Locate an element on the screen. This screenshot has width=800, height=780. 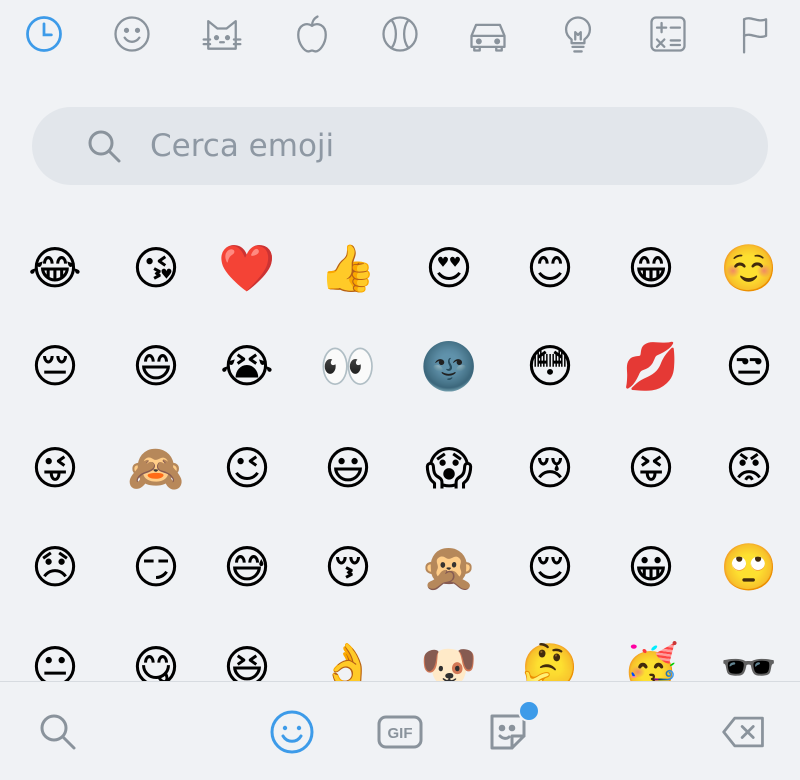
emoji-cell: 🙊 is located at coordinates (449, 567).